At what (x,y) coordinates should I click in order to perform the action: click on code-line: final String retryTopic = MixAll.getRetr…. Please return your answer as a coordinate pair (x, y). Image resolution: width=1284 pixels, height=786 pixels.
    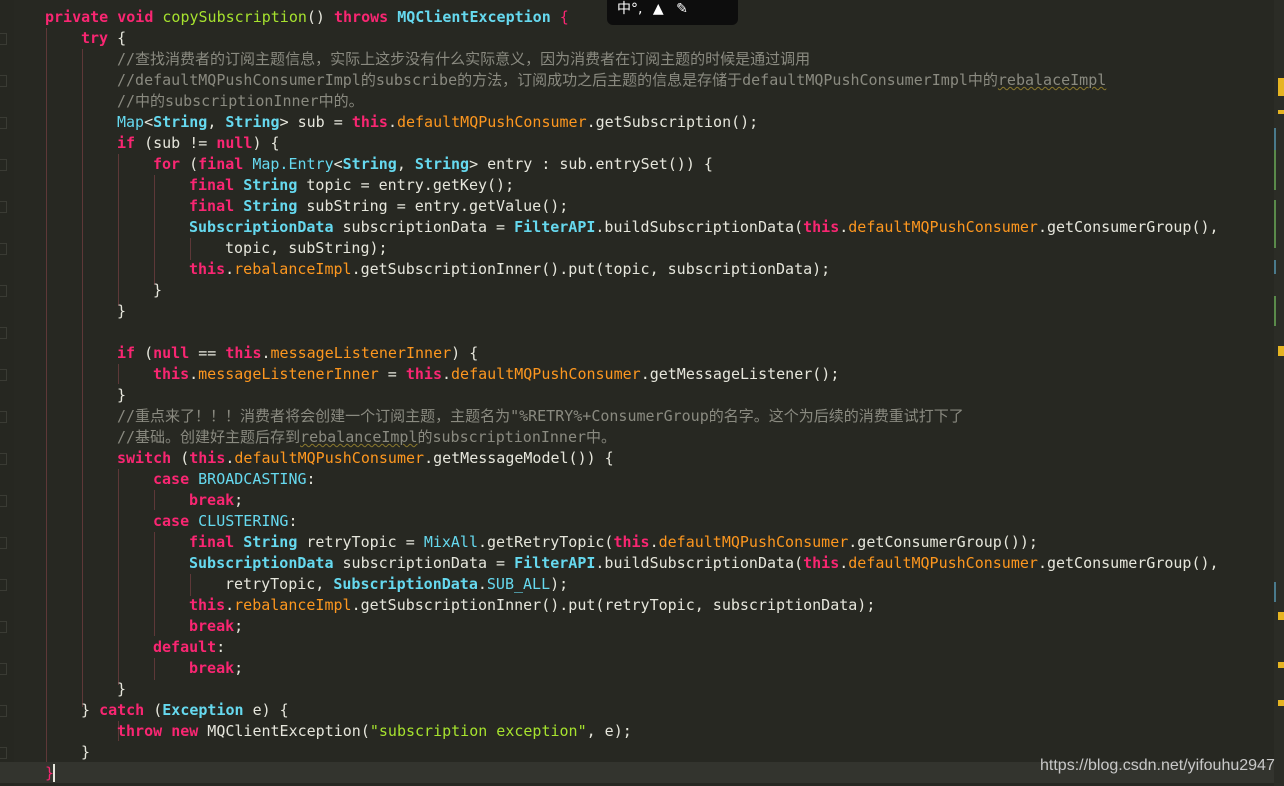
    Looking at the image, I should click on (613, 542).